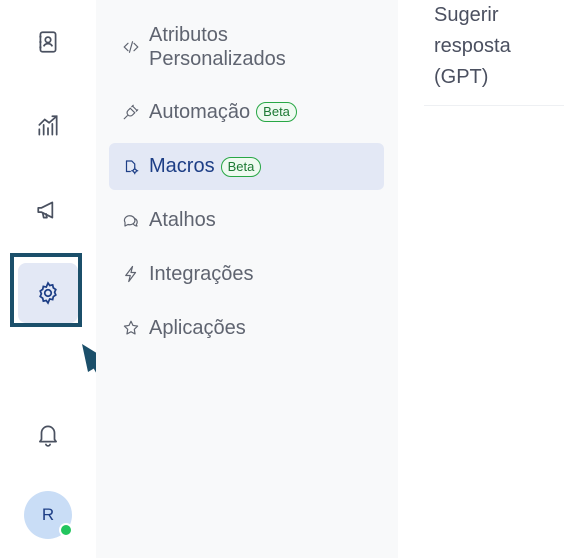  Describe the element at coordinates (201, 273) in the screenshot. I see `menu-item-label: Integrações` at that location.